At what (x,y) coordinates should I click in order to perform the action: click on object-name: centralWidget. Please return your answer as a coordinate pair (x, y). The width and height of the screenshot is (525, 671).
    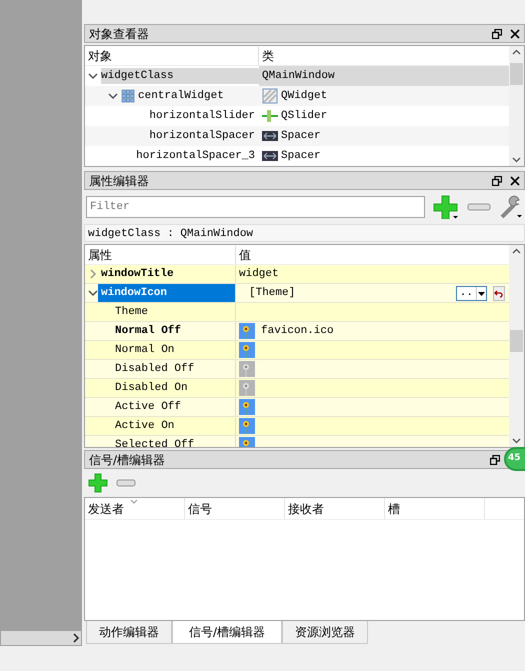
    Looking at the image, I should click on (183, 96).